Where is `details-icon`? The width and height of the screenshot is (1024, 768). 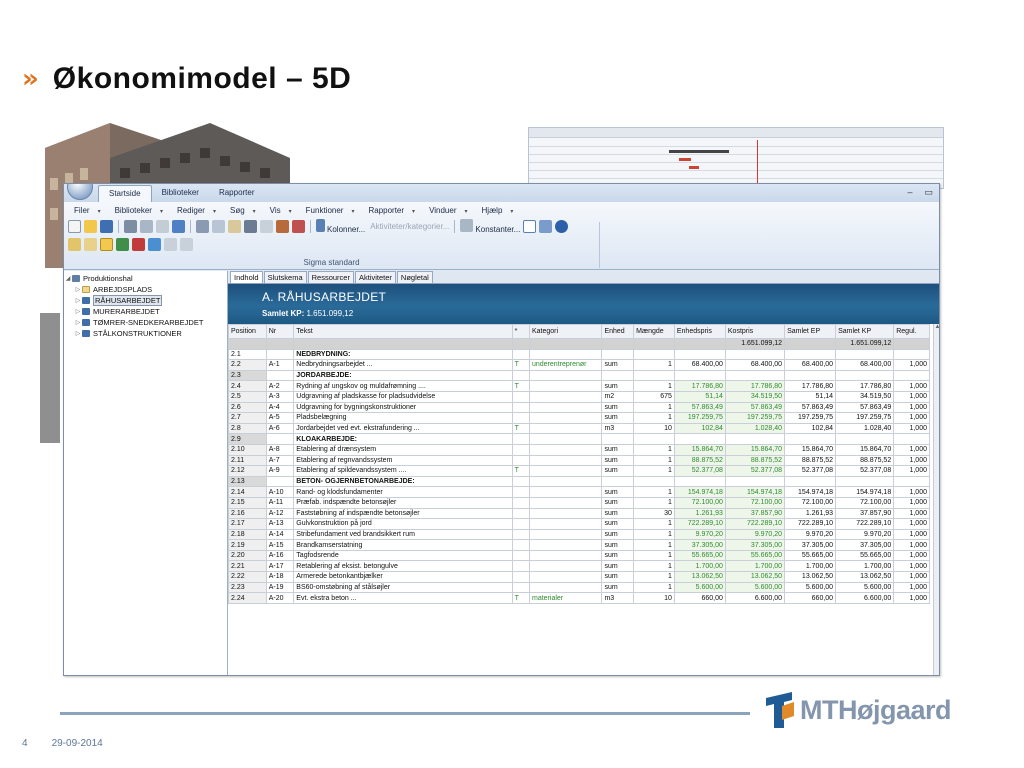 details-icon is located at coordinates (106, 244).